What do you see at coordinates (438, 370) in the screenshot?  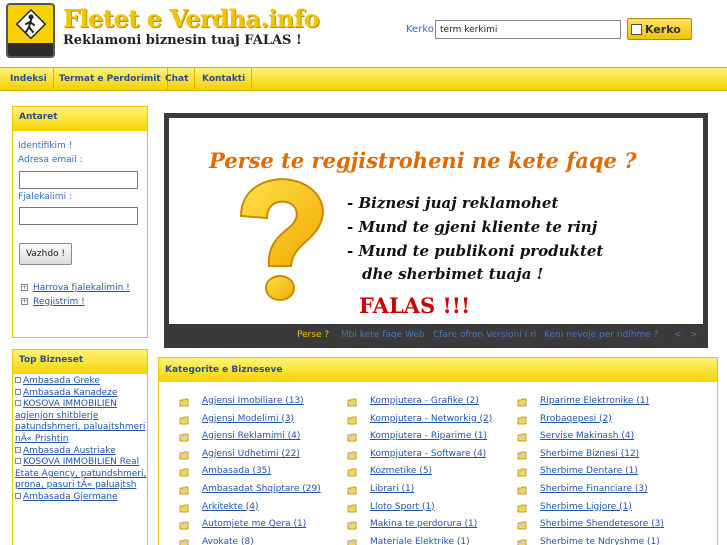 I see `categories-title: Kategorite e Bizneseve` at bounding box center [438, 370].